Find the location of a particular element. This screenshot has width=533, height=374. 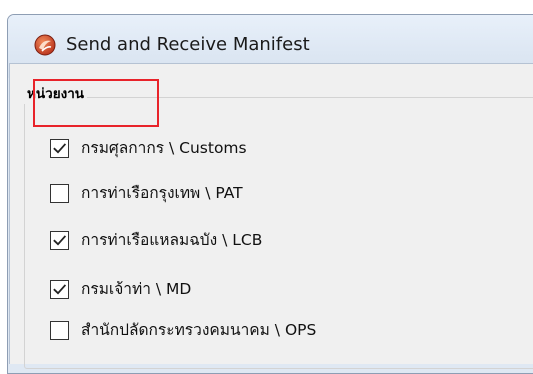

option-pat: การท่าเรือกรุงเทพ \ PAT is located at coordinates (146, 193).